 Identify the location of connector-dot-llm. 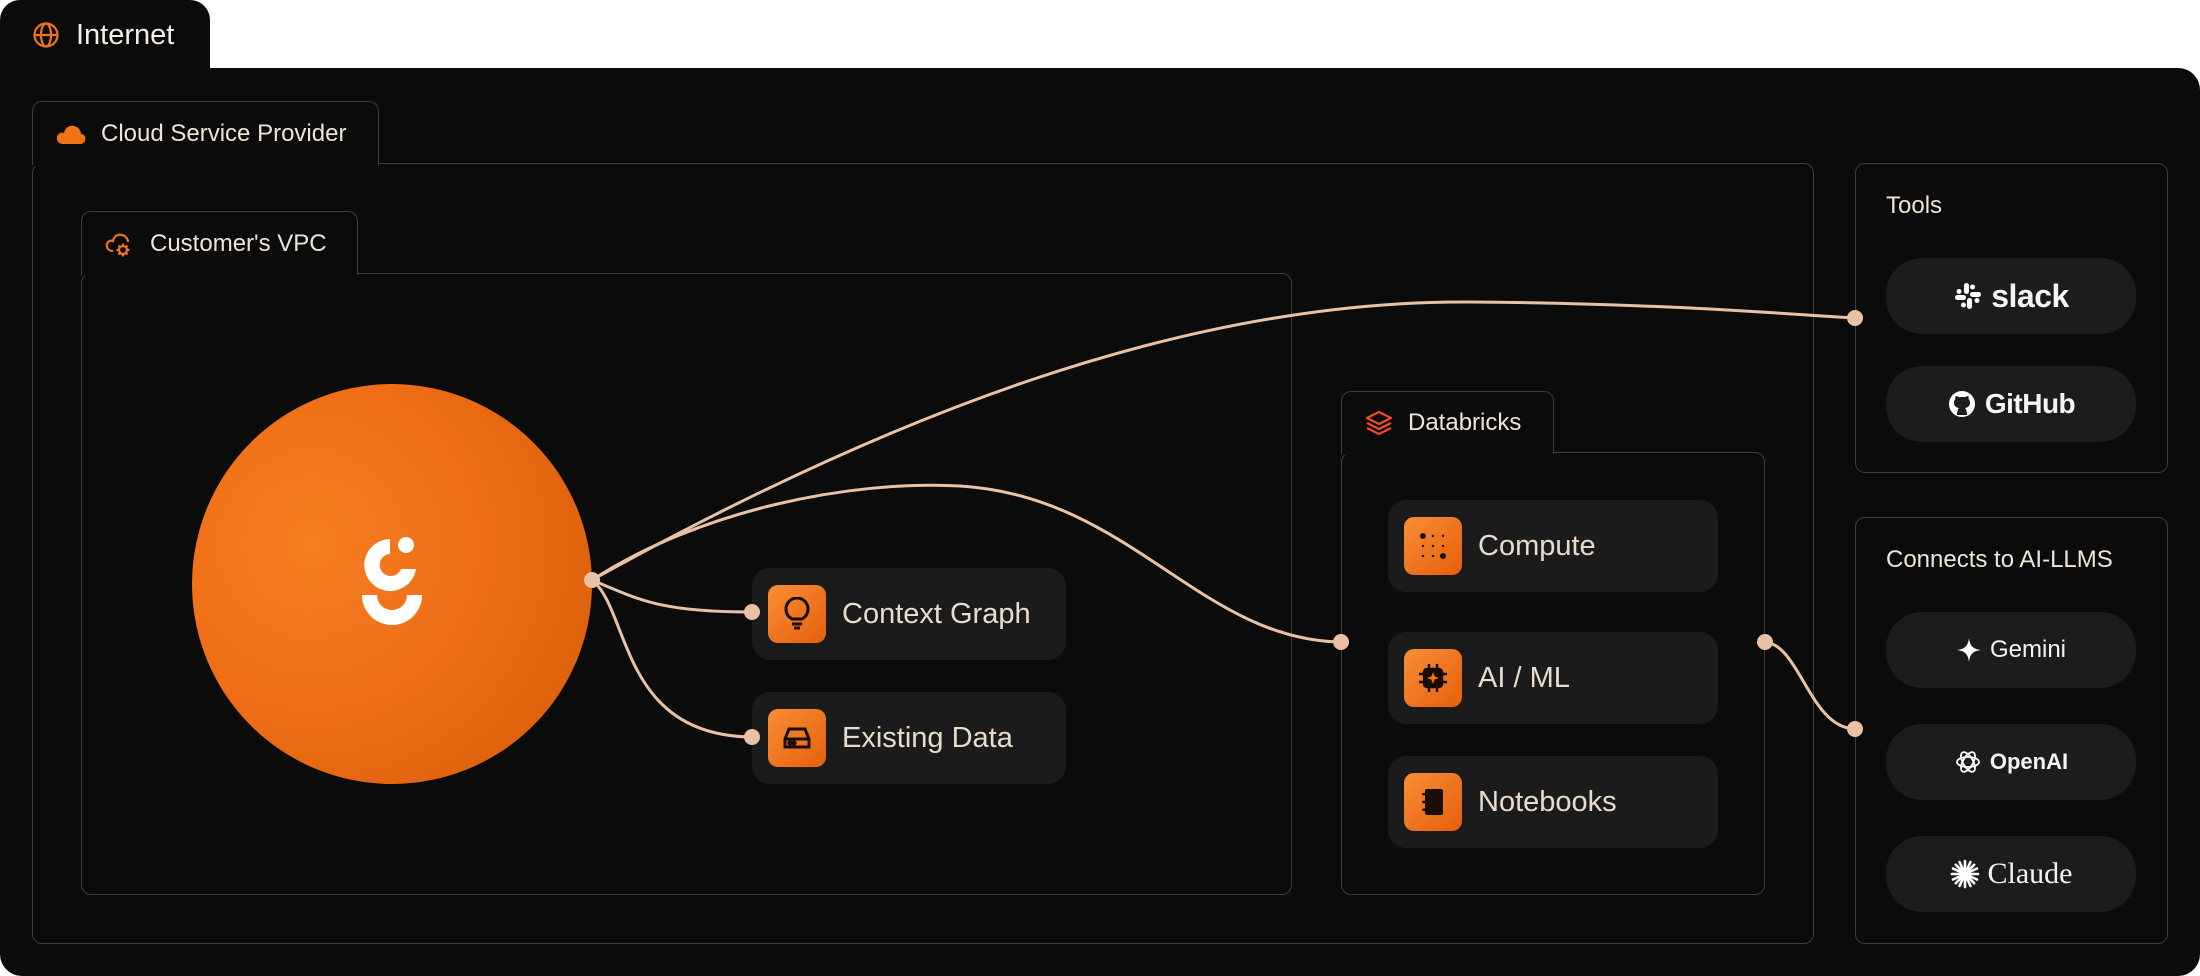
(1855, 729).